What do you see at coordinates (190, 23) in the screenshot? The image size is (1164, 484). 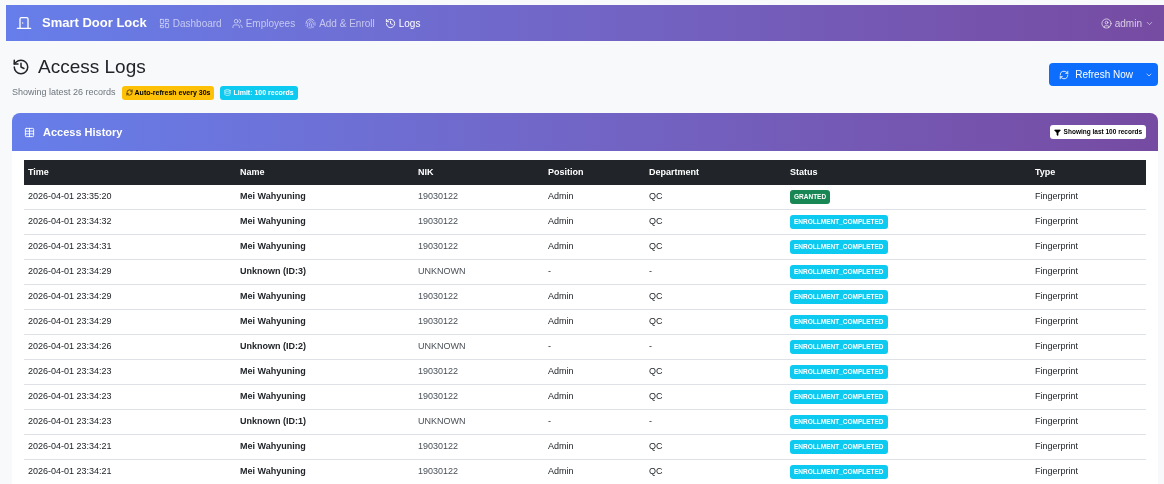 I see `nav-link: Dashboard` at bounding box center [190, 23].